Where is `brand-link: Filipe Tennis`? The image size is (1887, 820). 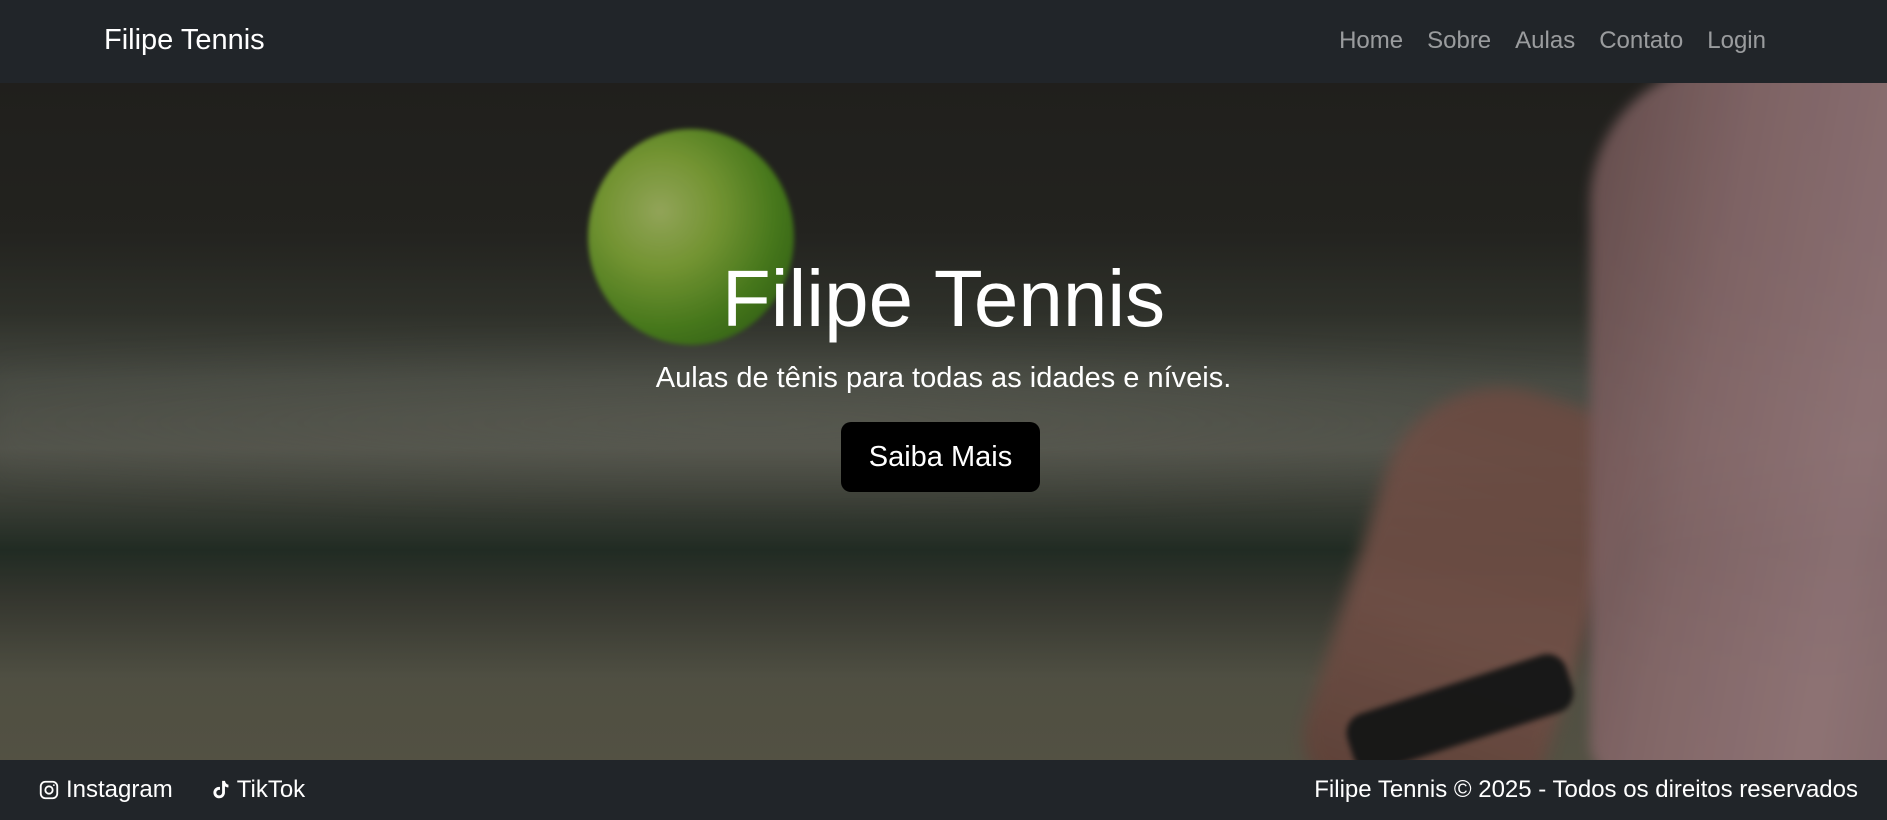 brand-link: Filipe Tennis is located at coordinates (184, 40).